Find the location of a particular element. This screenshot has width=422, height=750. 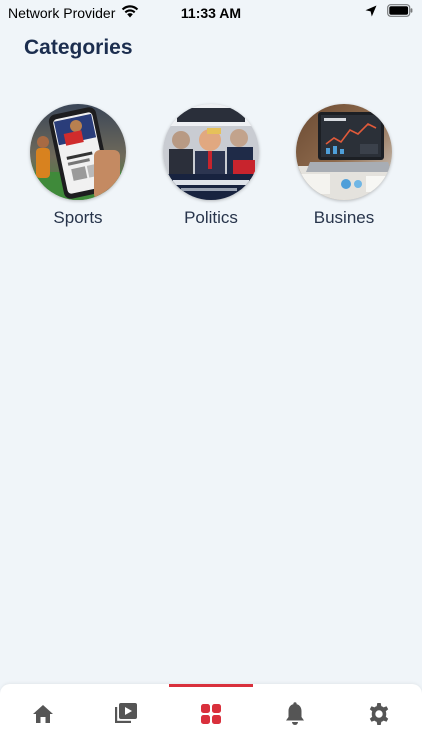

tab-settings is located at coordinates (379, 716).